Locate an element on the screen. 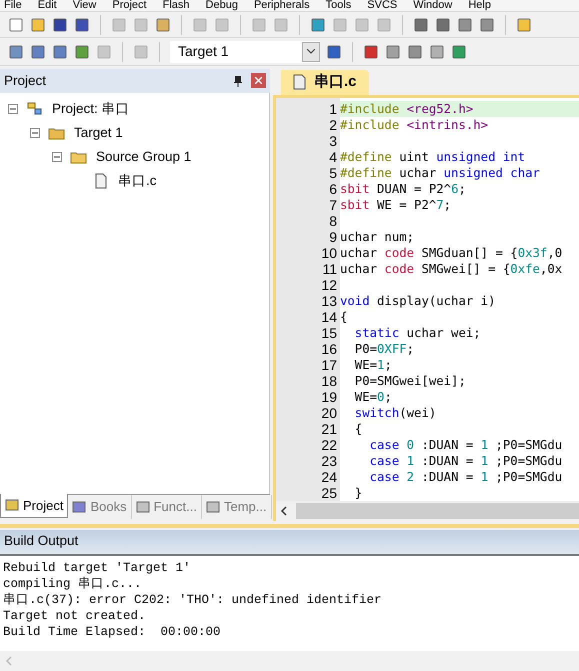 Image resolution: width=579 pixels, height=671 pixels. code-line: uchar code SMGwei[] = {0xfe,0x is located at coordinates (452, 268).